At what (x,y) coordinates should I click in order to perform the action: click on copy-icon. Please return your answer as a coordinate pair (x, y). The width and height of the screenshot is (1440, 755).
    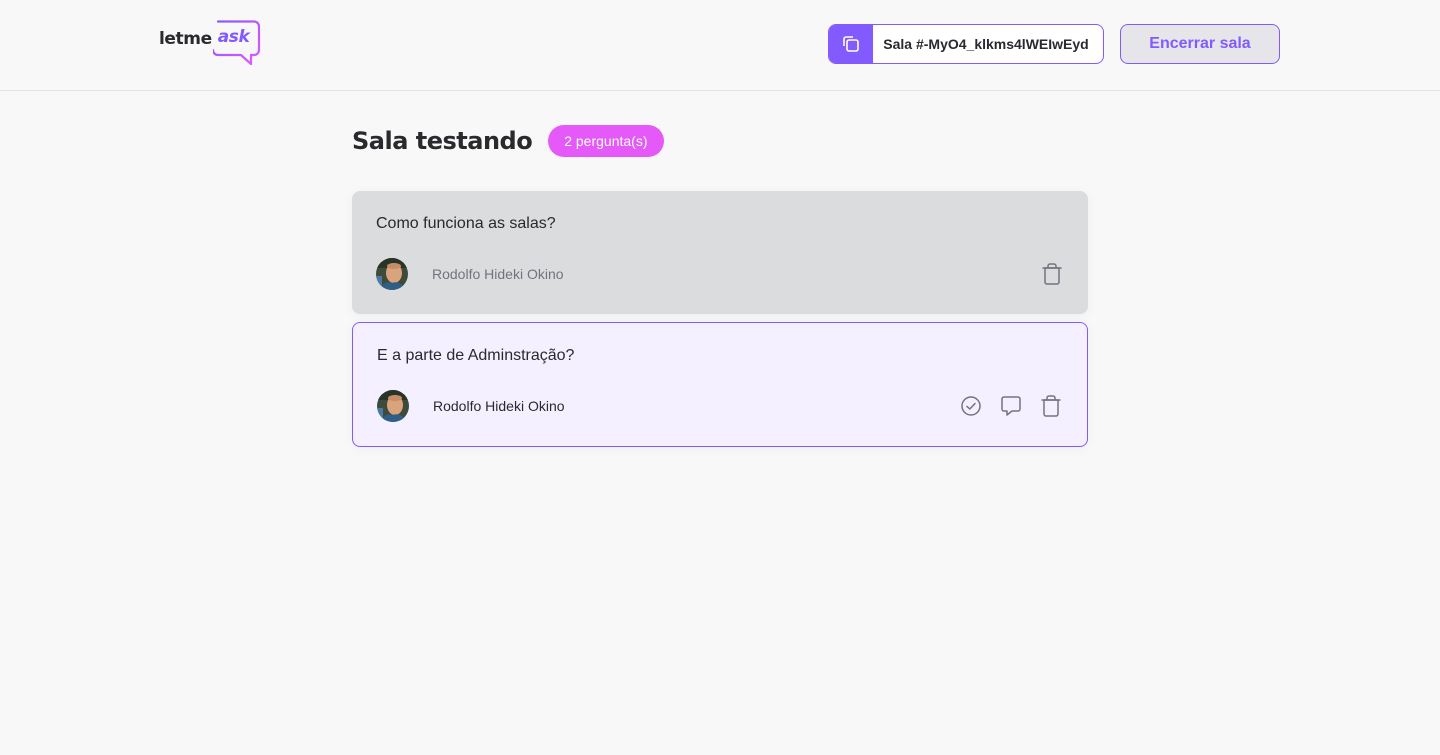
    Looking at the image, I should click on (851, 44).